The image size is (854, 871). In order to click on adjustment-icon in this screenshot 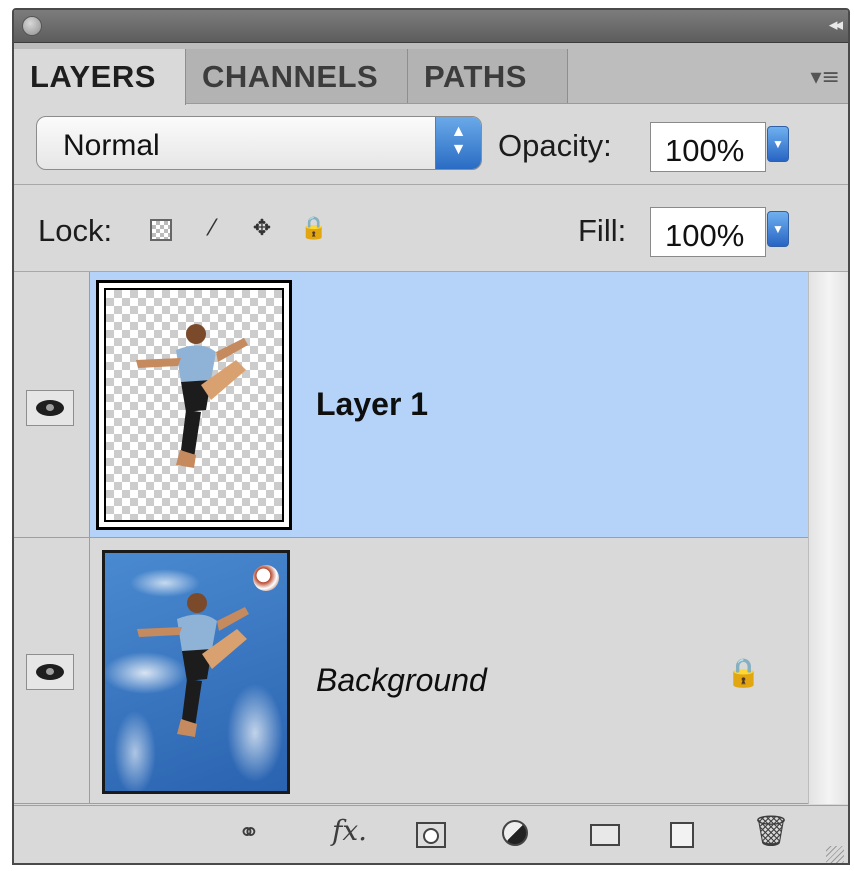, I will do `click(515, 833)`.